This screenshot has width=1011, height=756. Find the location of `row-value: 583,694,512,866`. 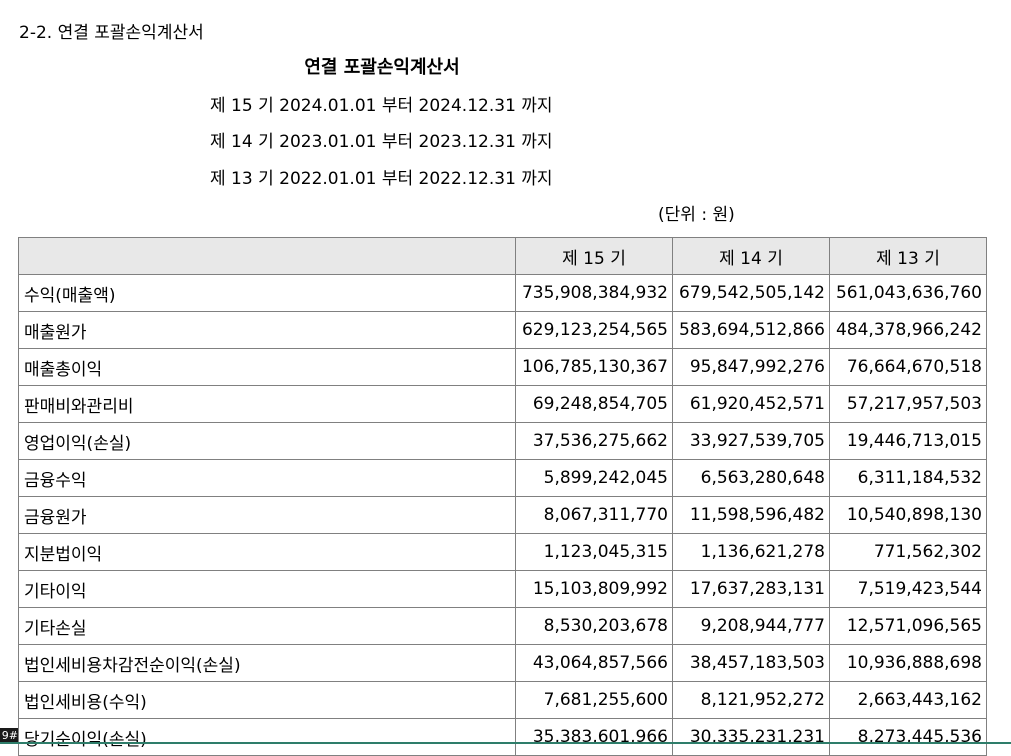

row-value: 583,694,512,866 is located at coordinates (751, 330).